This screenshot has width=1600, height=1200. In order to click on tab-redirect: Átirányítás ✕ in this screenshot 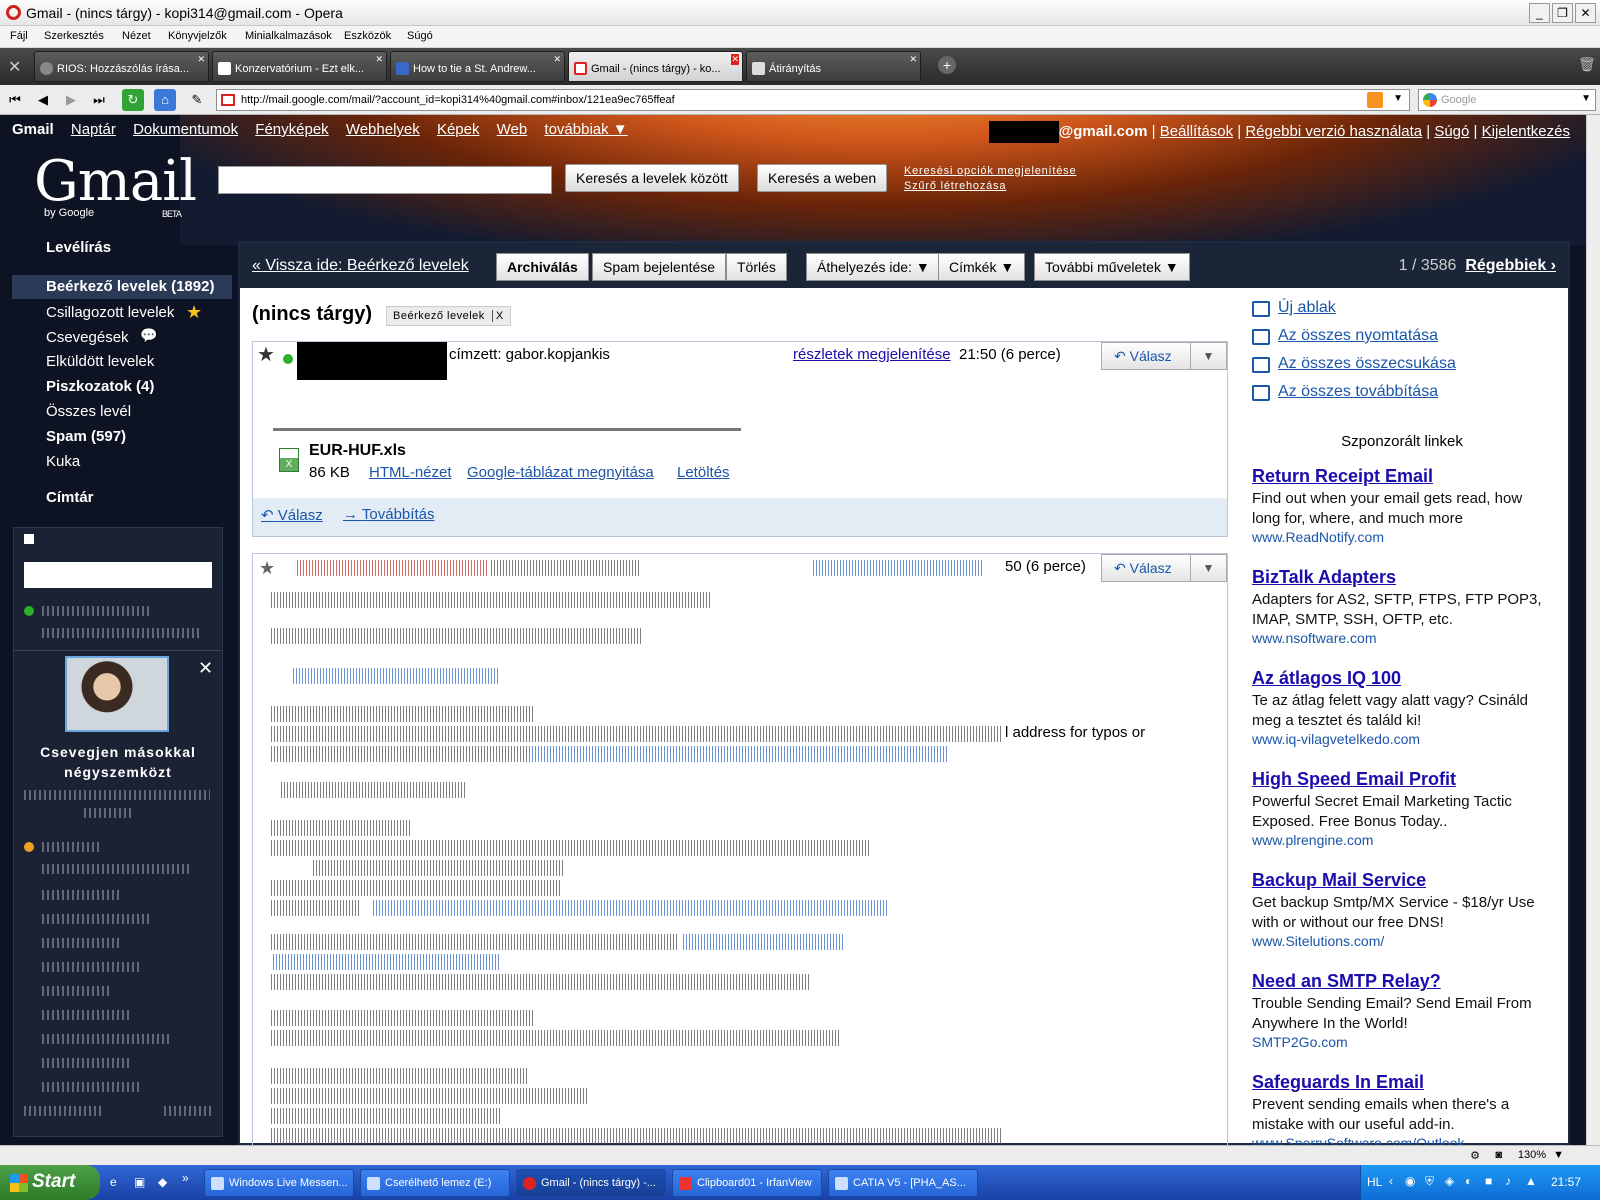, I will do `click(833, 66)`.